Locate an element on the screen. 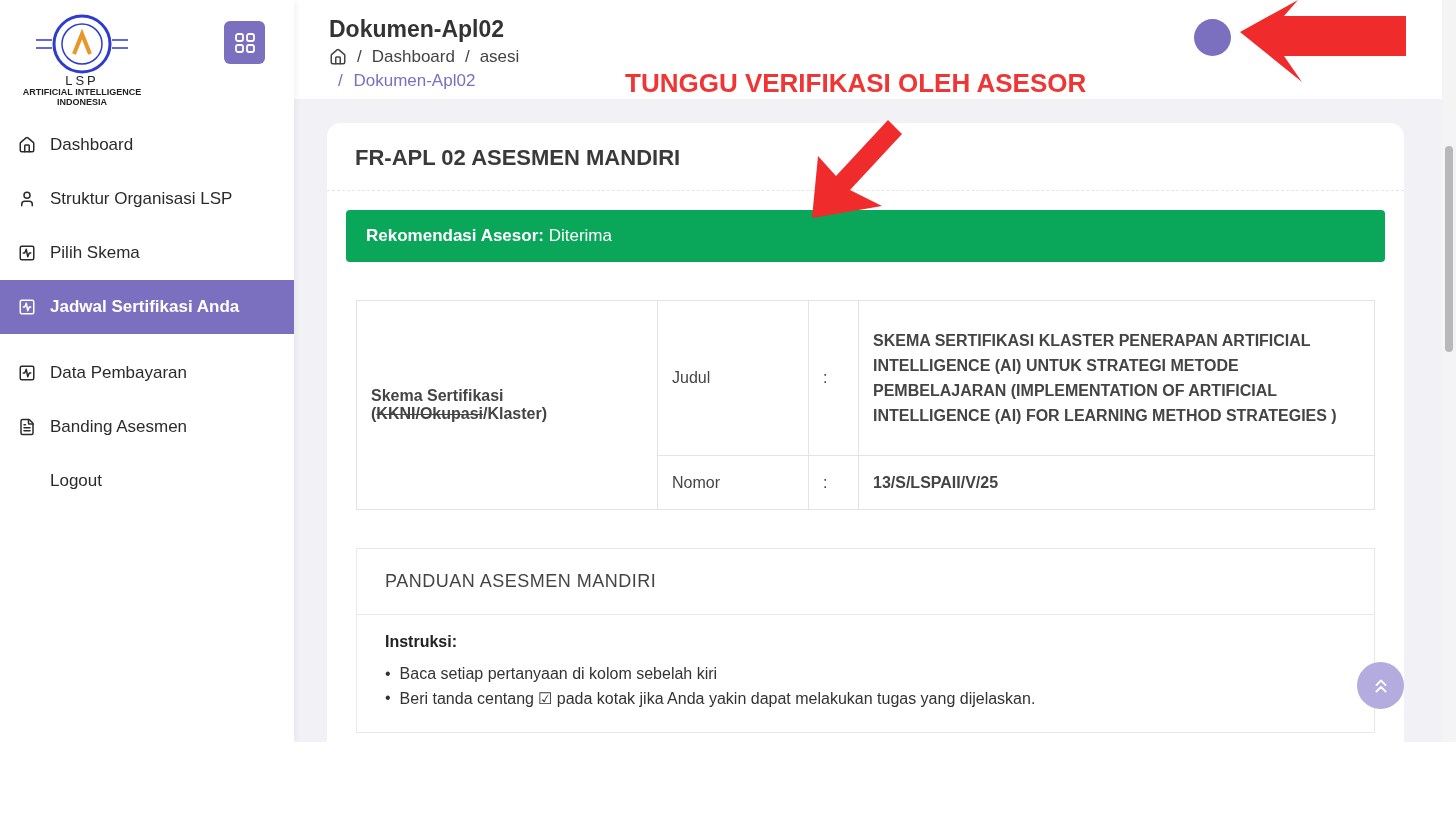 Image resolution: width=1456 pixels, height=840 pixels. avatar is located at coordinates (1212, 37).